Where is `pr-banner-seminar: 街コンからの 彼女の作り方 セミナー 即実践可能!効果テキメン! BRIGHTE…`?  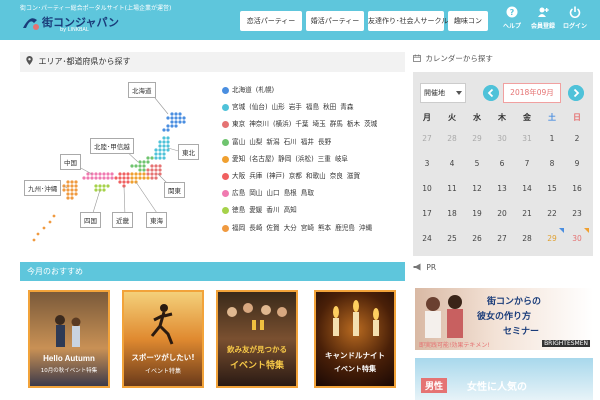 pr-banner-seminar: 街コンからの 彼女の作り方 セミナー 即実践可能!効果テキメン! BRIGHTE… is located at coordinates (504, 319).